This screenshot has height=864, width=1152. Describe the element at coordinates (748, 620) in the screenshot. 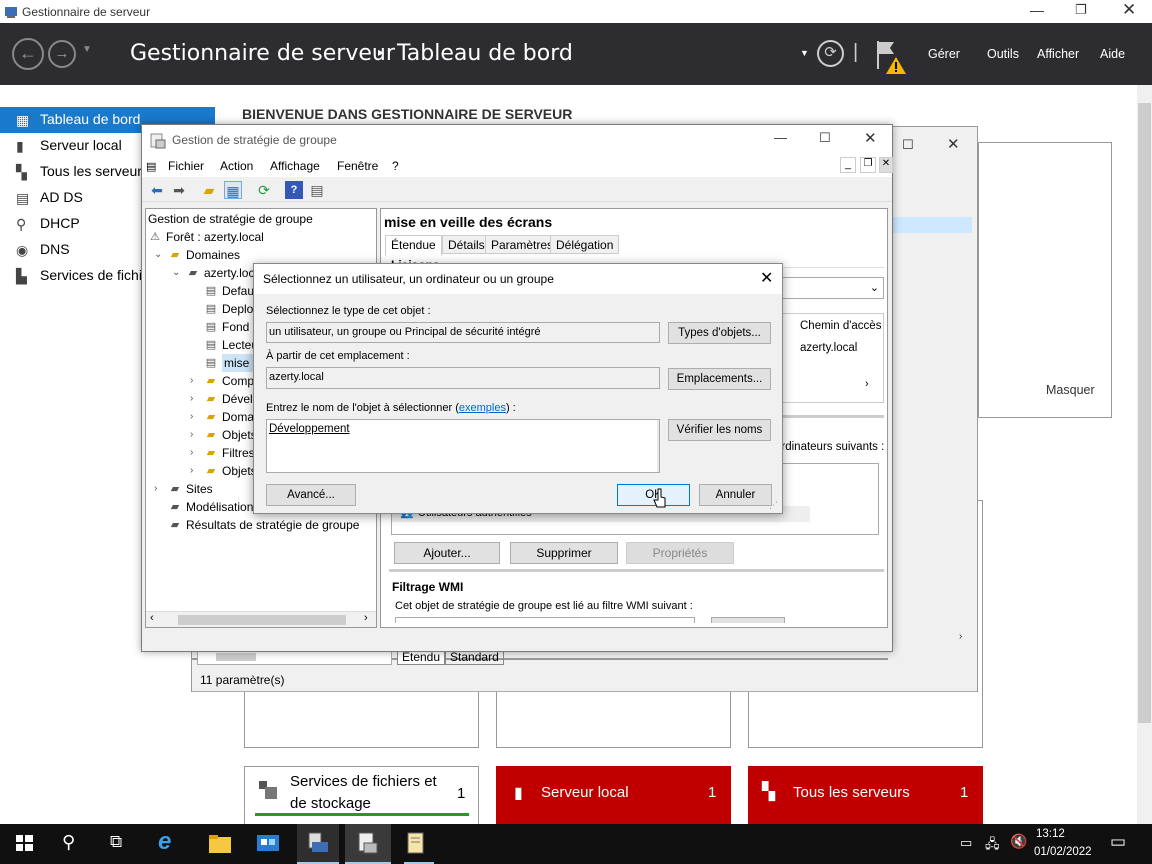

I see `open-button` at that location.